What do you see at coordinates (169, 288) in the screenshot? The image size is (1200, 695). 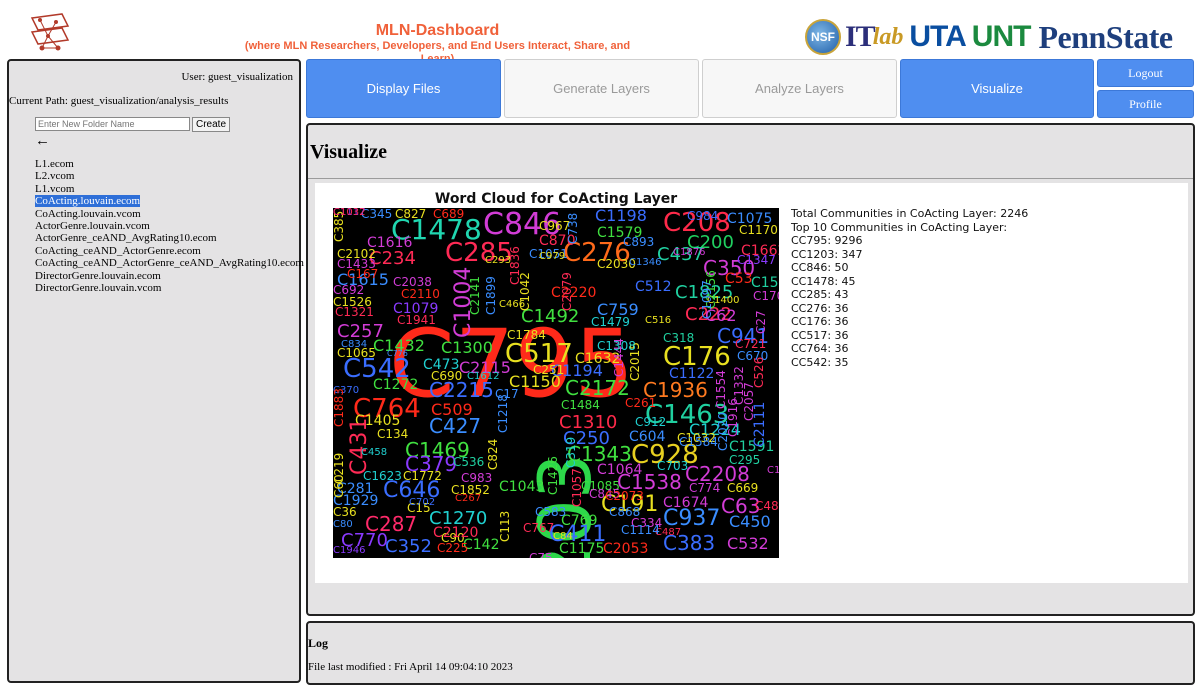 I see `file-item: DirectorGenre.louvain.vcom` at bounding box center [169, 288].